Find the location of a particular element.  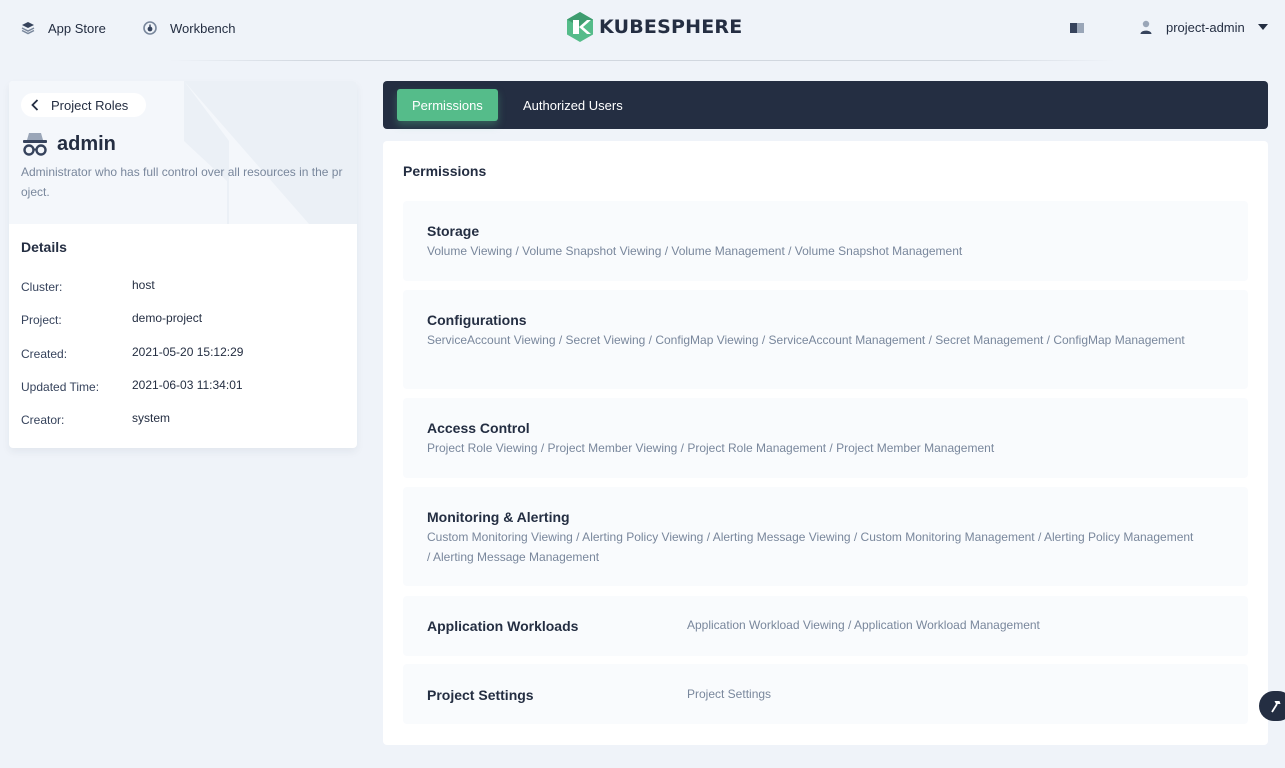

role-heading: admin is located at coordinates (68, 144).